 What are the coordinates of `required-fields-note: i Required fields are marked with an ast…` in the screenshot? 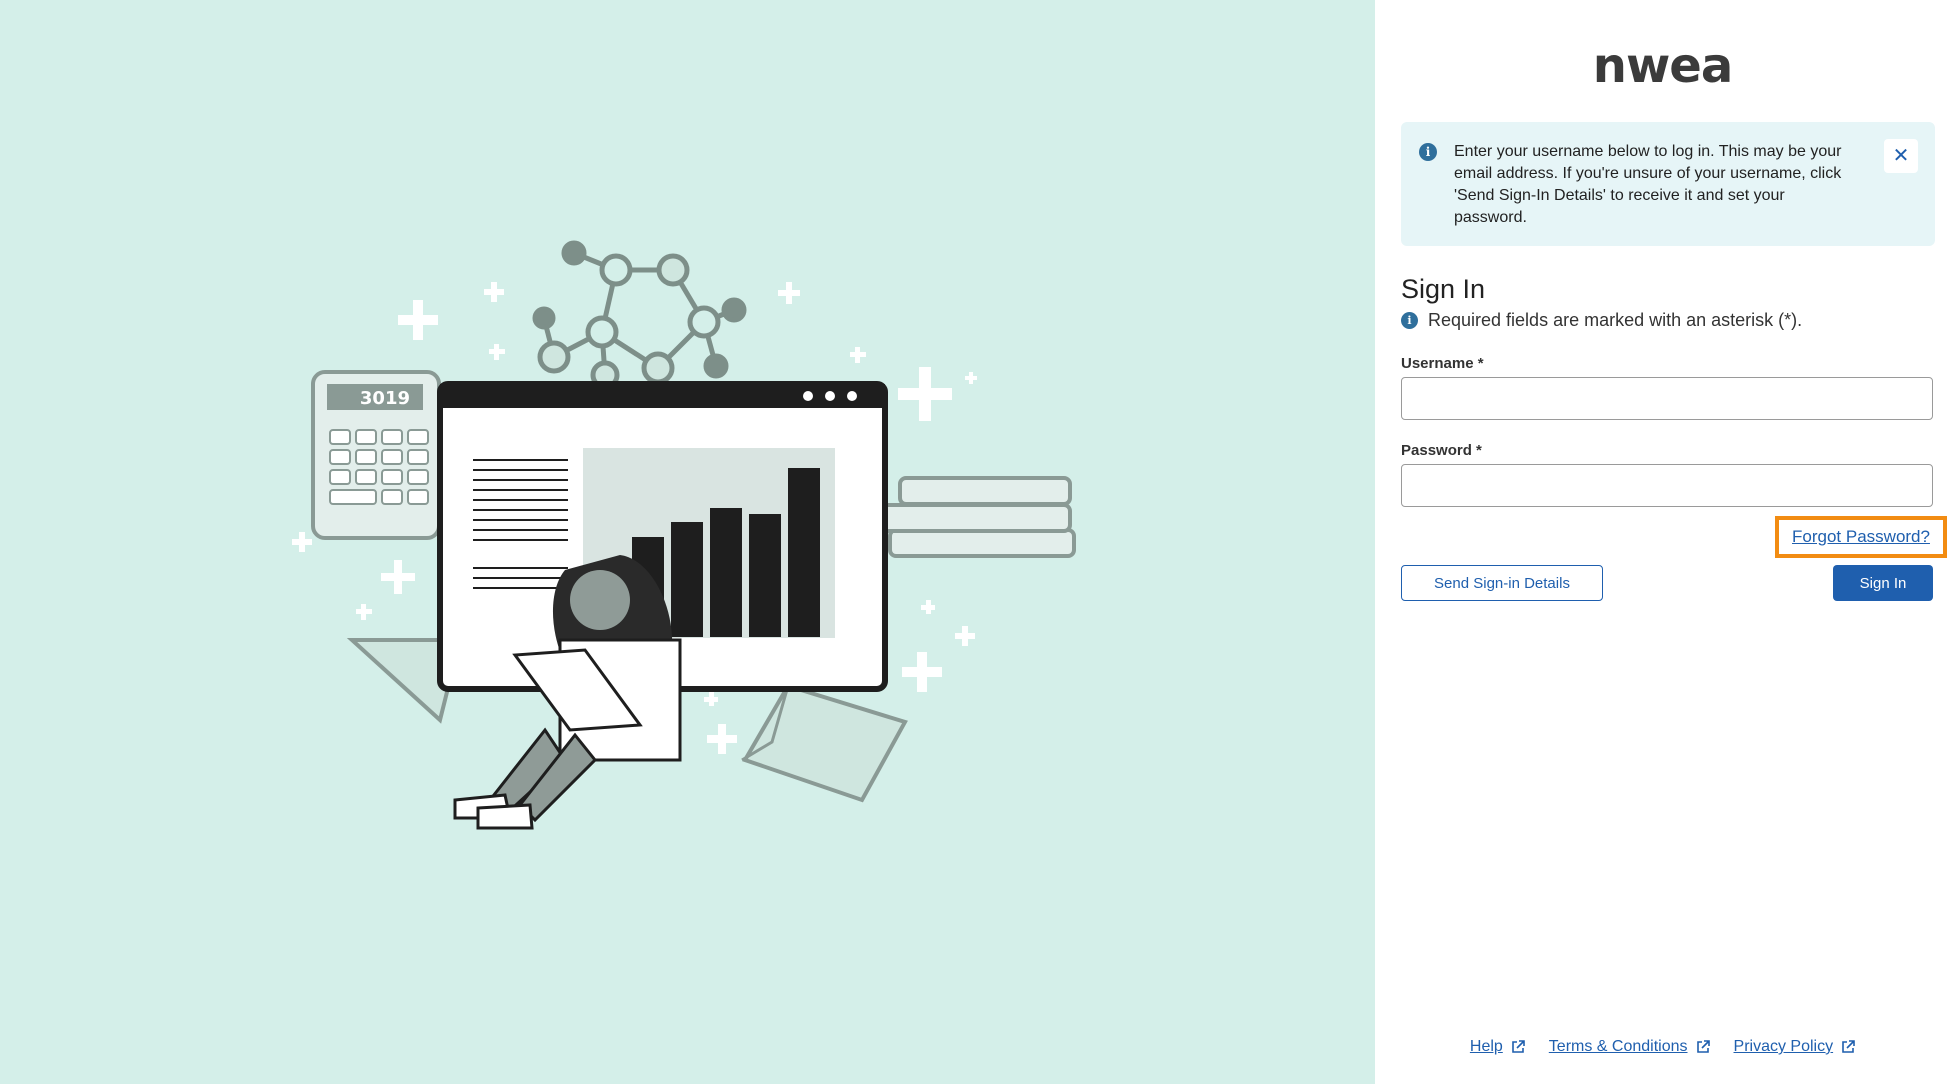 It's located at (1601, 320).